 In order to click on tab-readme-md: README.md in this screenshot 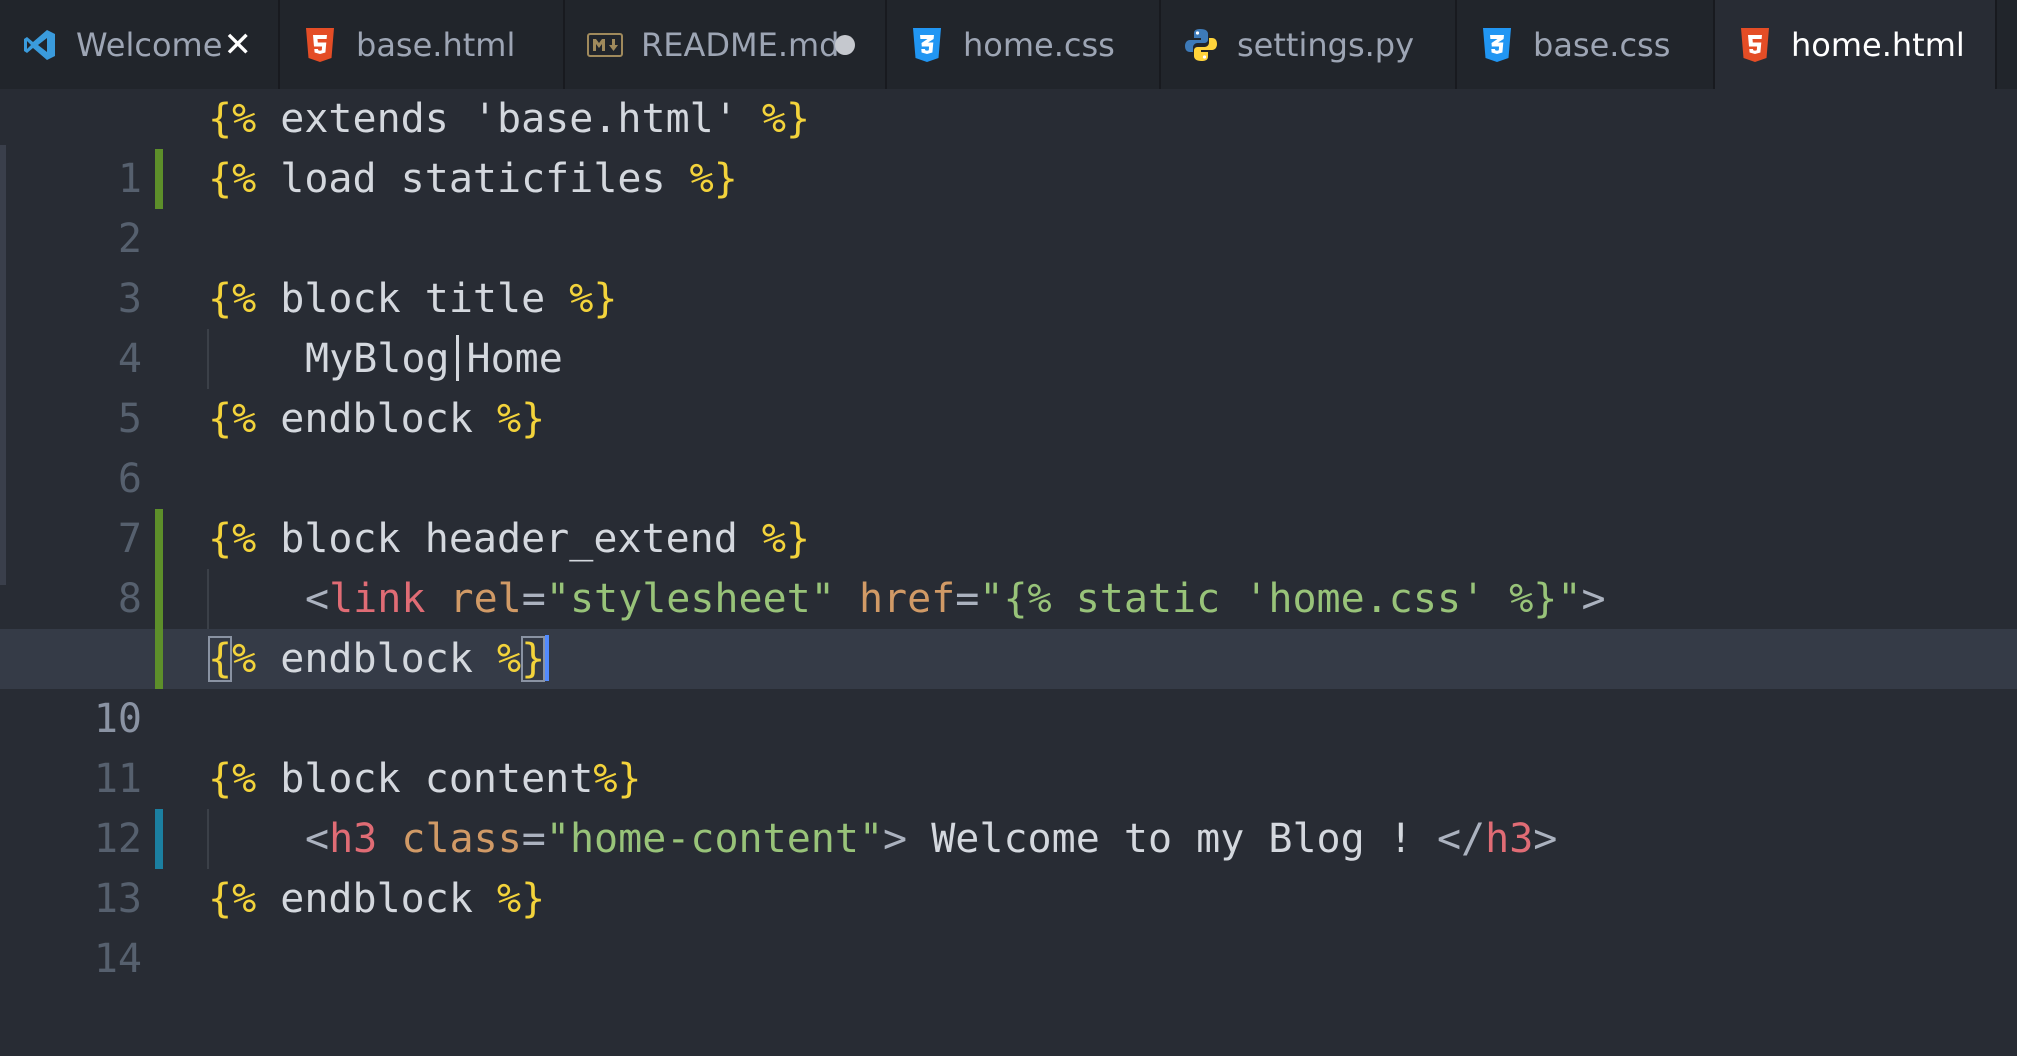, I will do `click(726, 44)`.